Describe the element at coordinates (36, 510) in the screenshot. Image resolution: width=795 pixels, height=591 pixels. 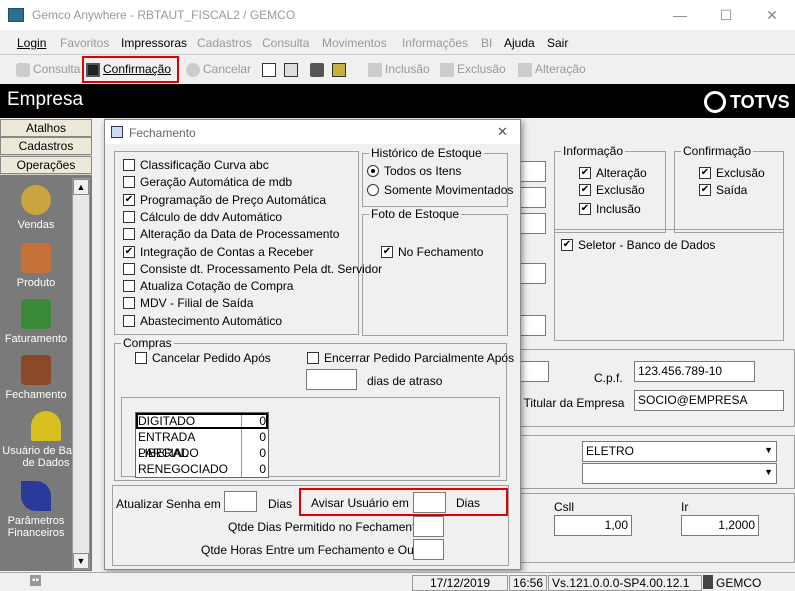
I see `sidebar-item-parametros: Parâmetros Financeiros` at that location.